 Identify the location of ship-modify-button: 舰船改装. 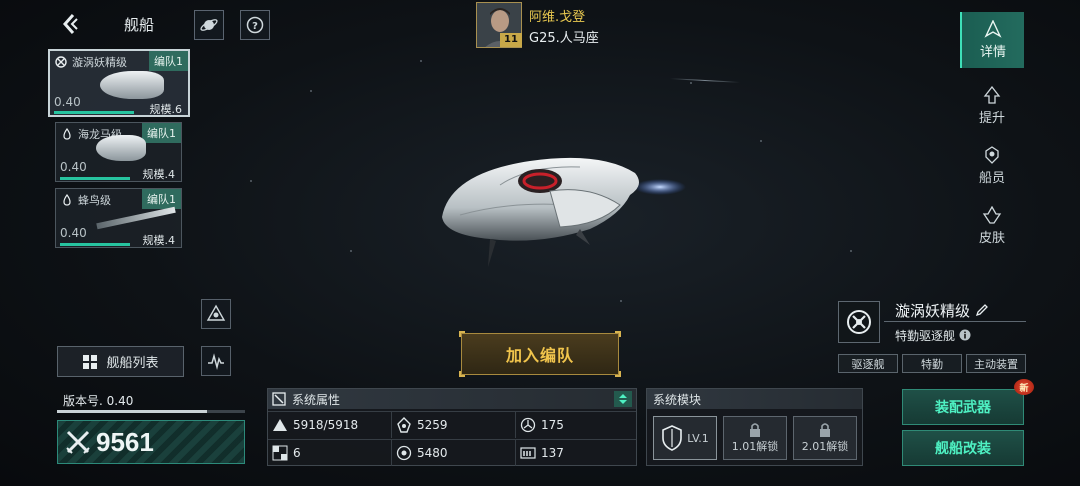
(963, 448).